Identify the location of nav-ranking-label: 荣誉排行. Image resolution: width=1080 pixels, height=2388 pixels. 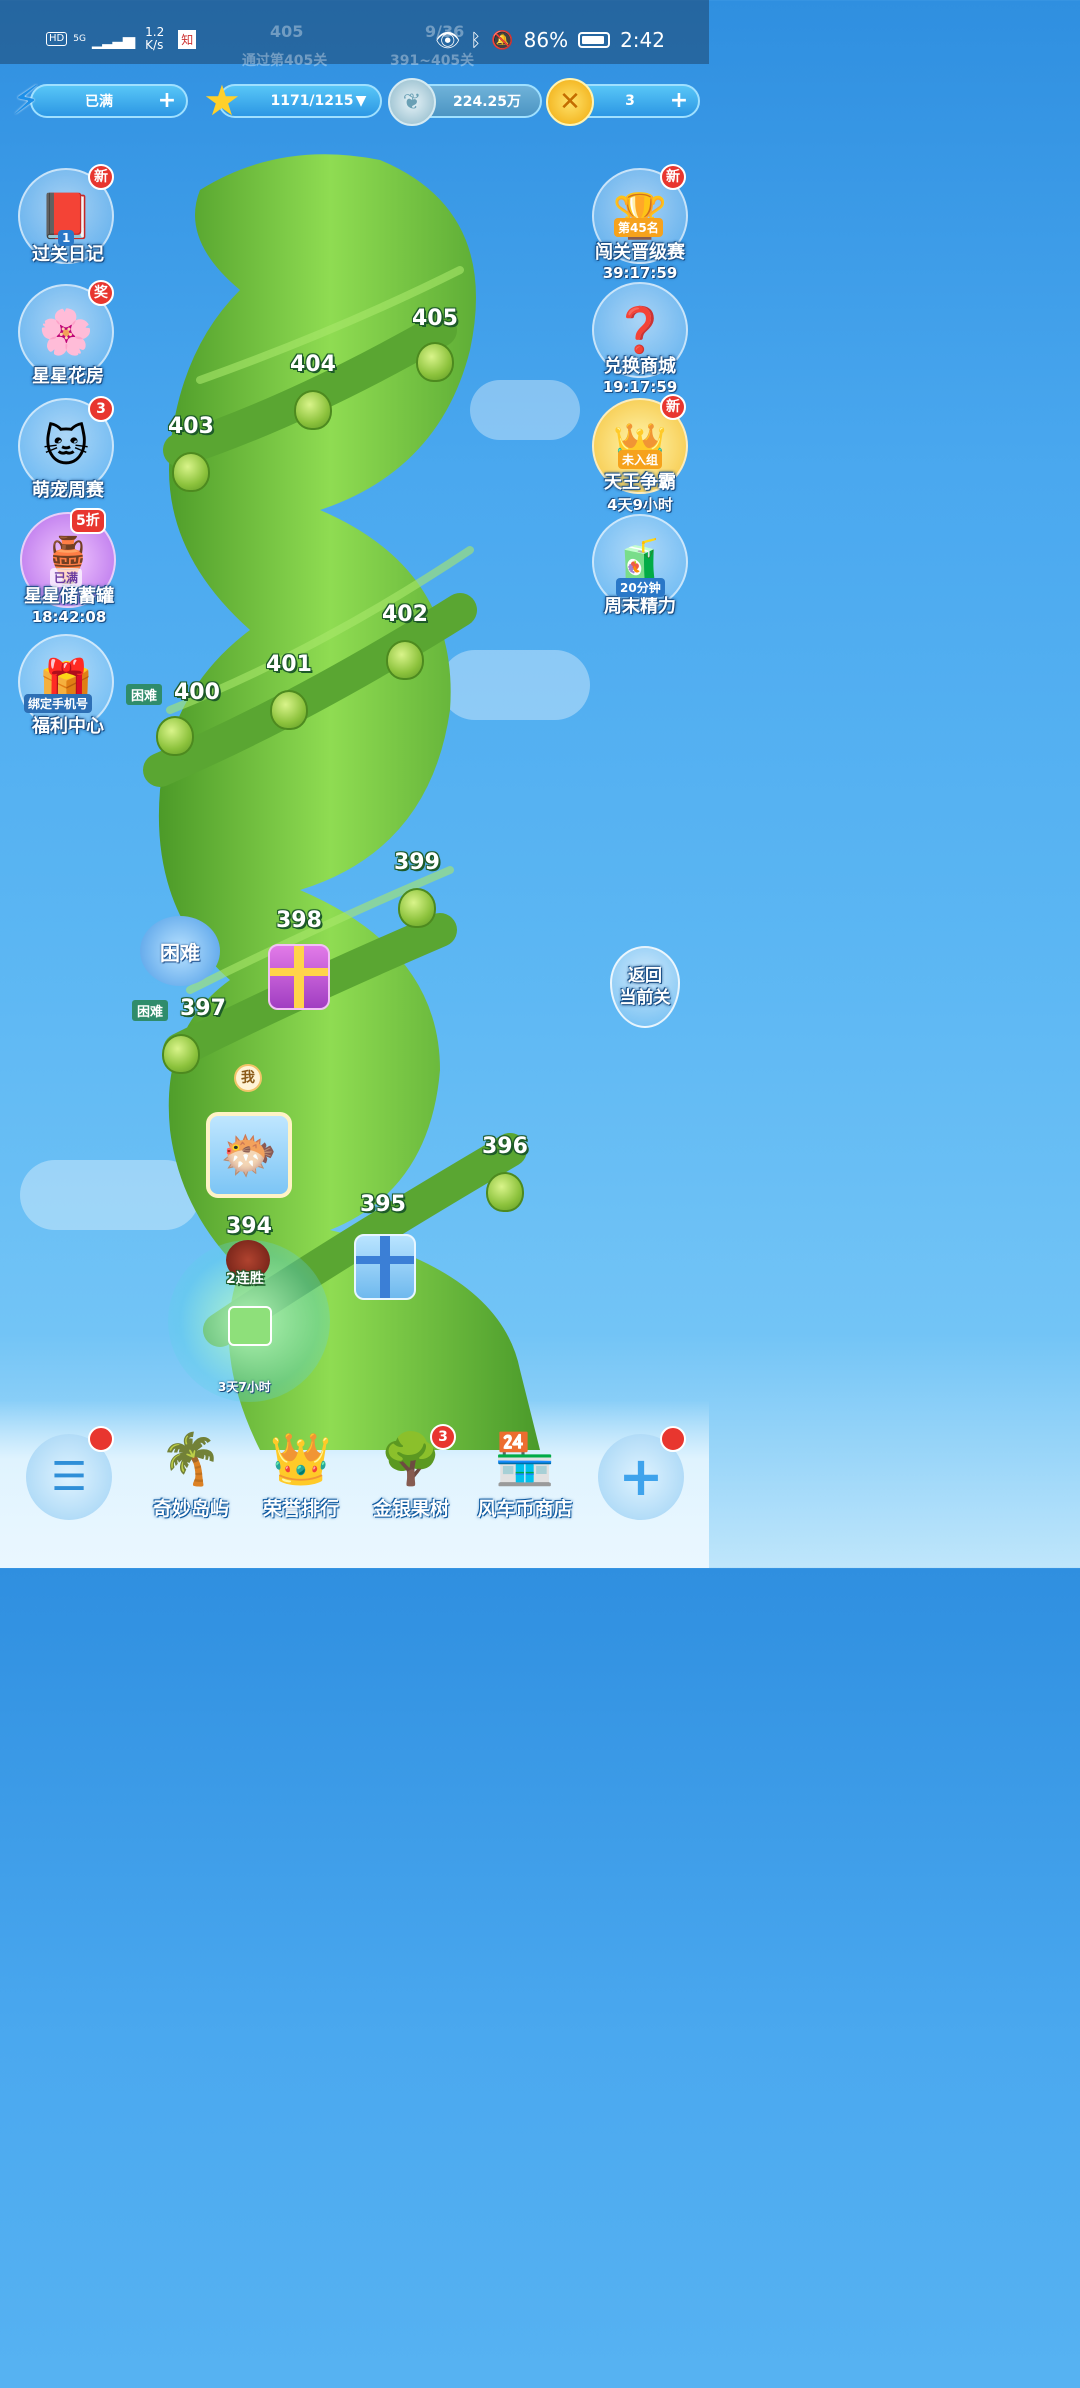
(300, 1509).